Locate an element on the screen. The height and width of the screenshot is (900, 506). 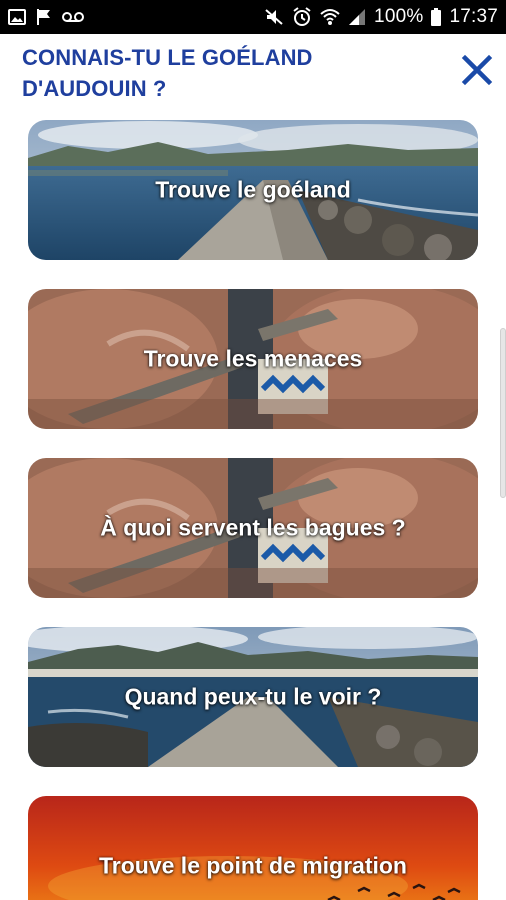
alarm-icon is located at coordinates (302, 17).